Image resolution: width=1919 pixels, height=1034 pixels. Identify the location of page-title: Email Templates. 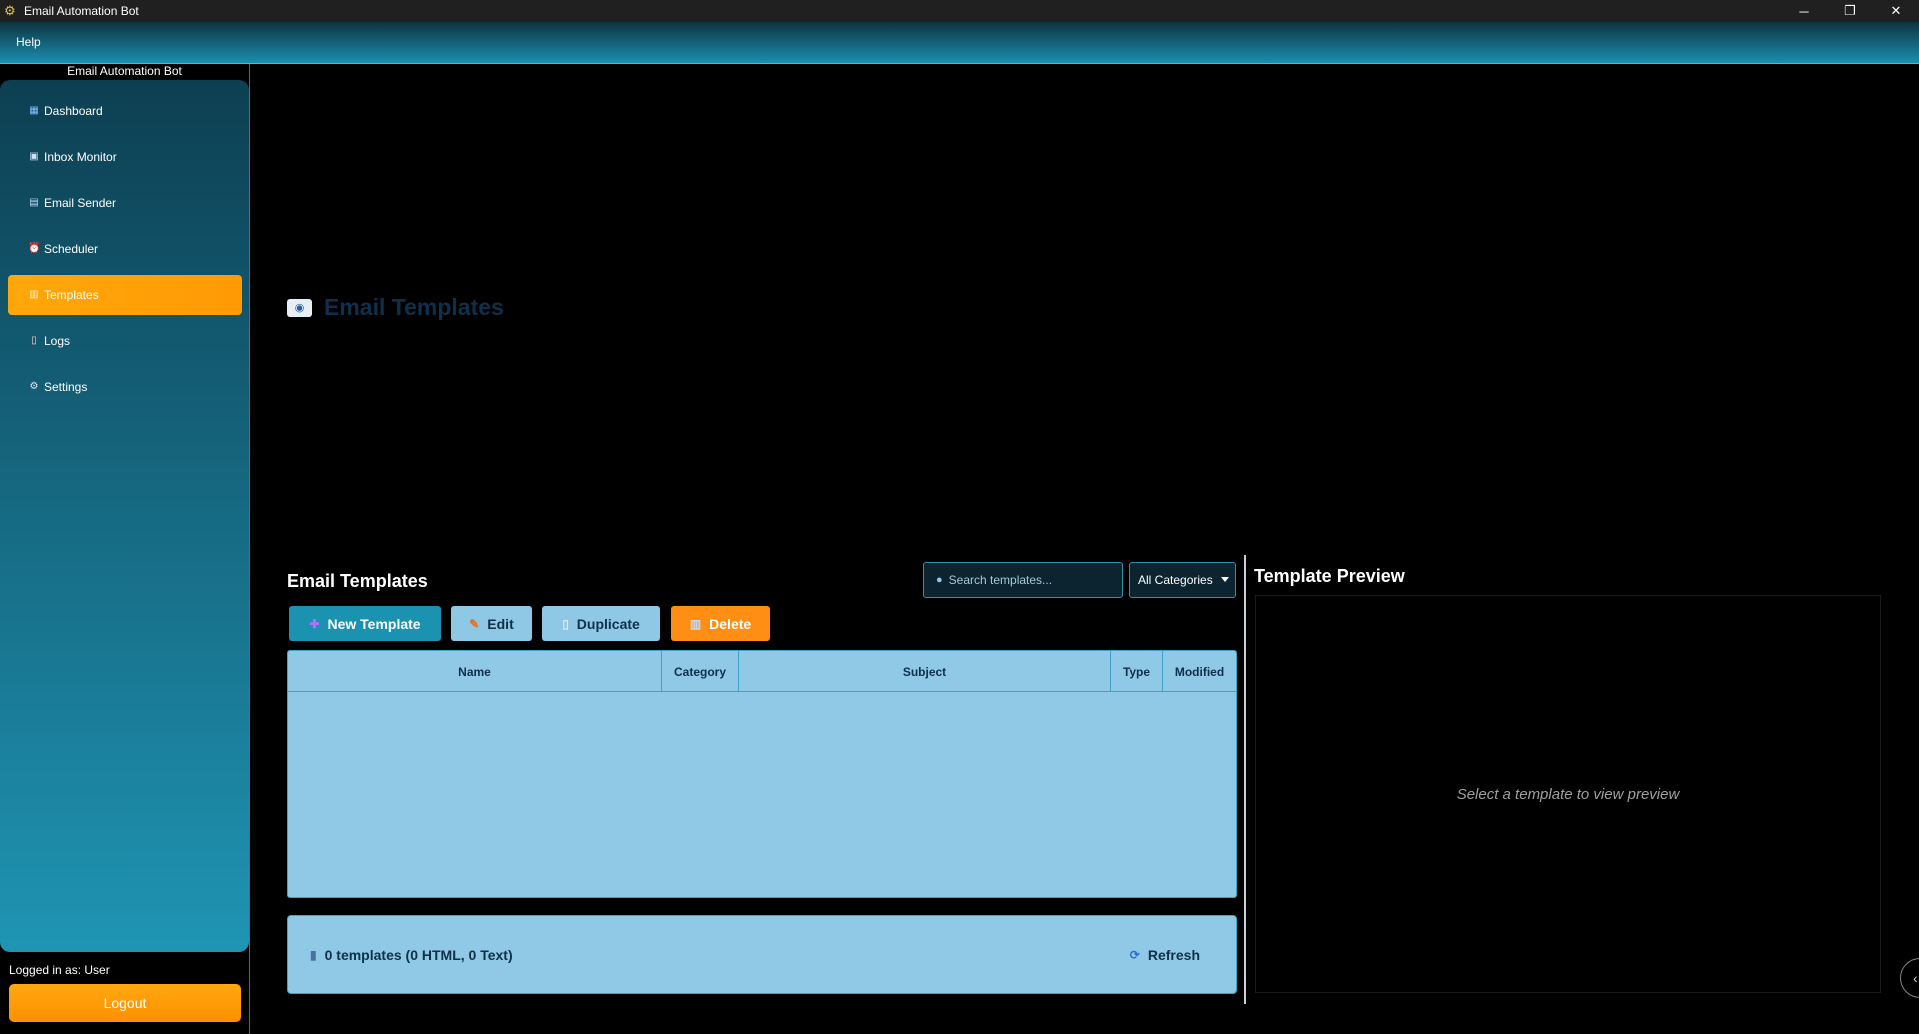
(414, 307).